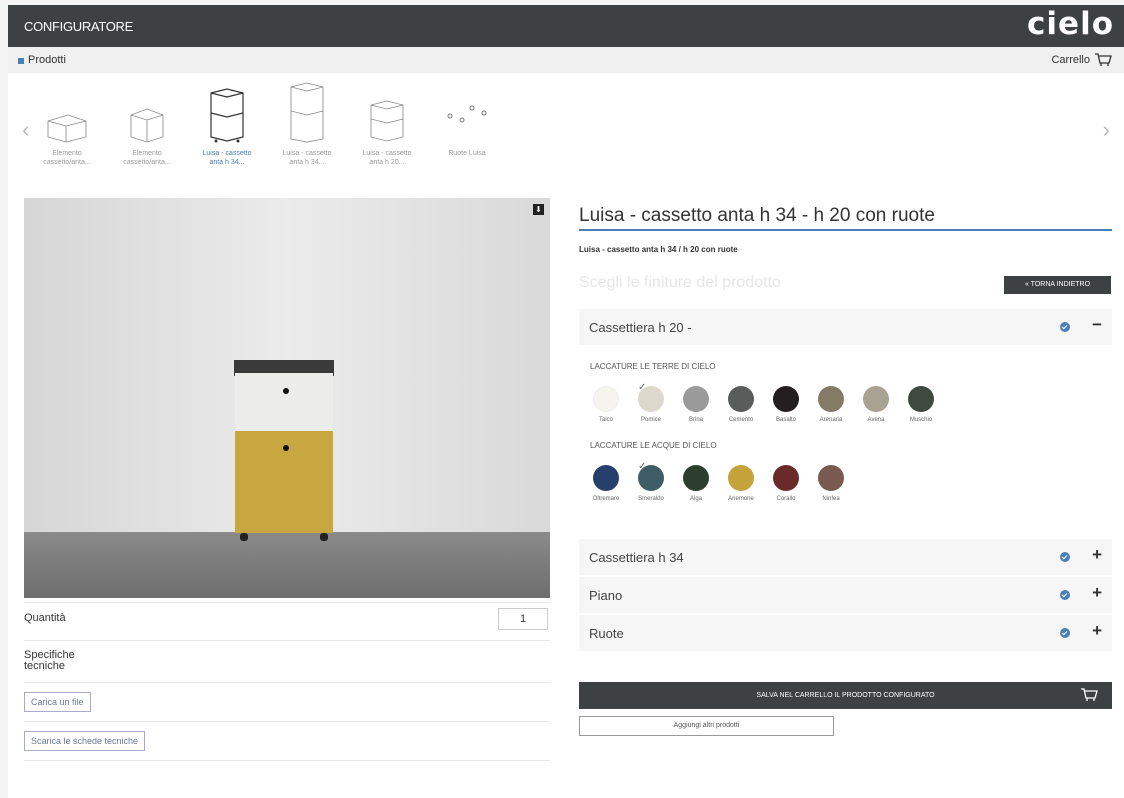  Describe the element at coordinates (845, 633) in the screenshot. I see `accordion-ruote: Ruote +` at that location.